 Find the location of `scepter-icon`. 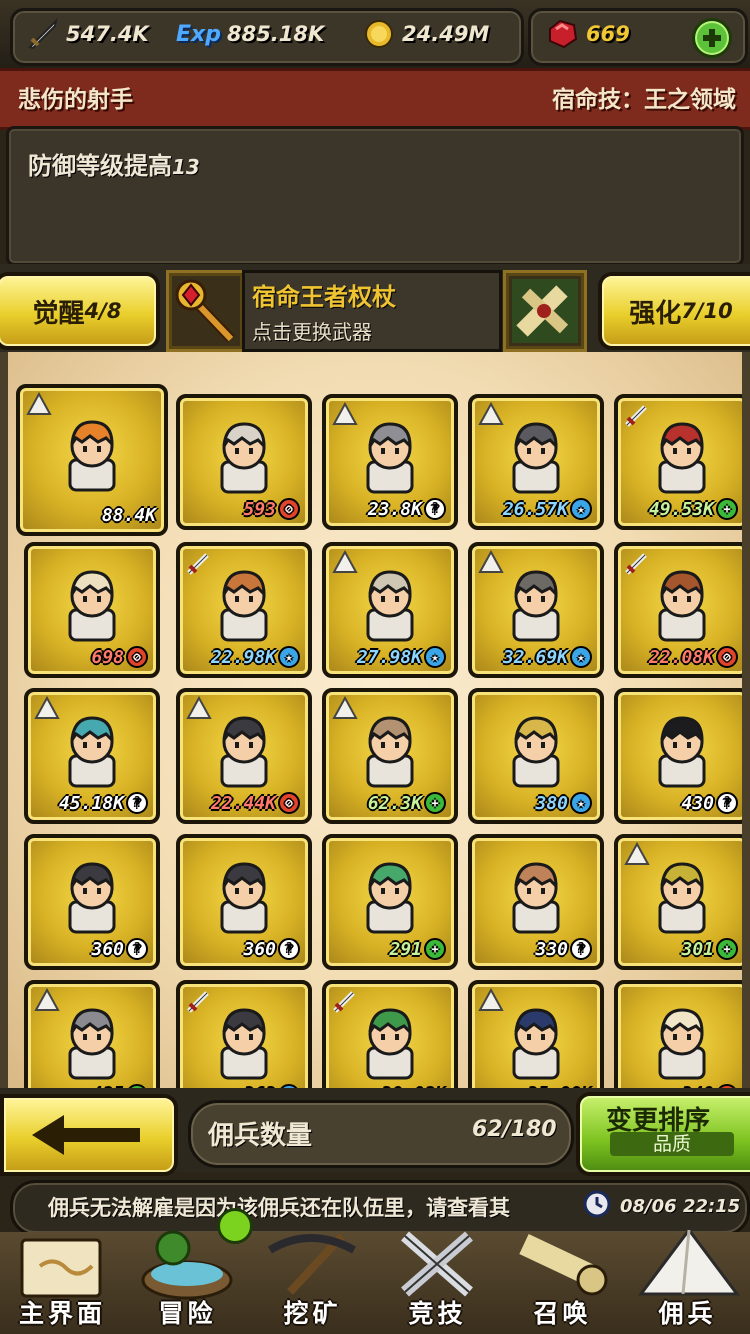

scepter-icon is located at coordinates (205, 311).